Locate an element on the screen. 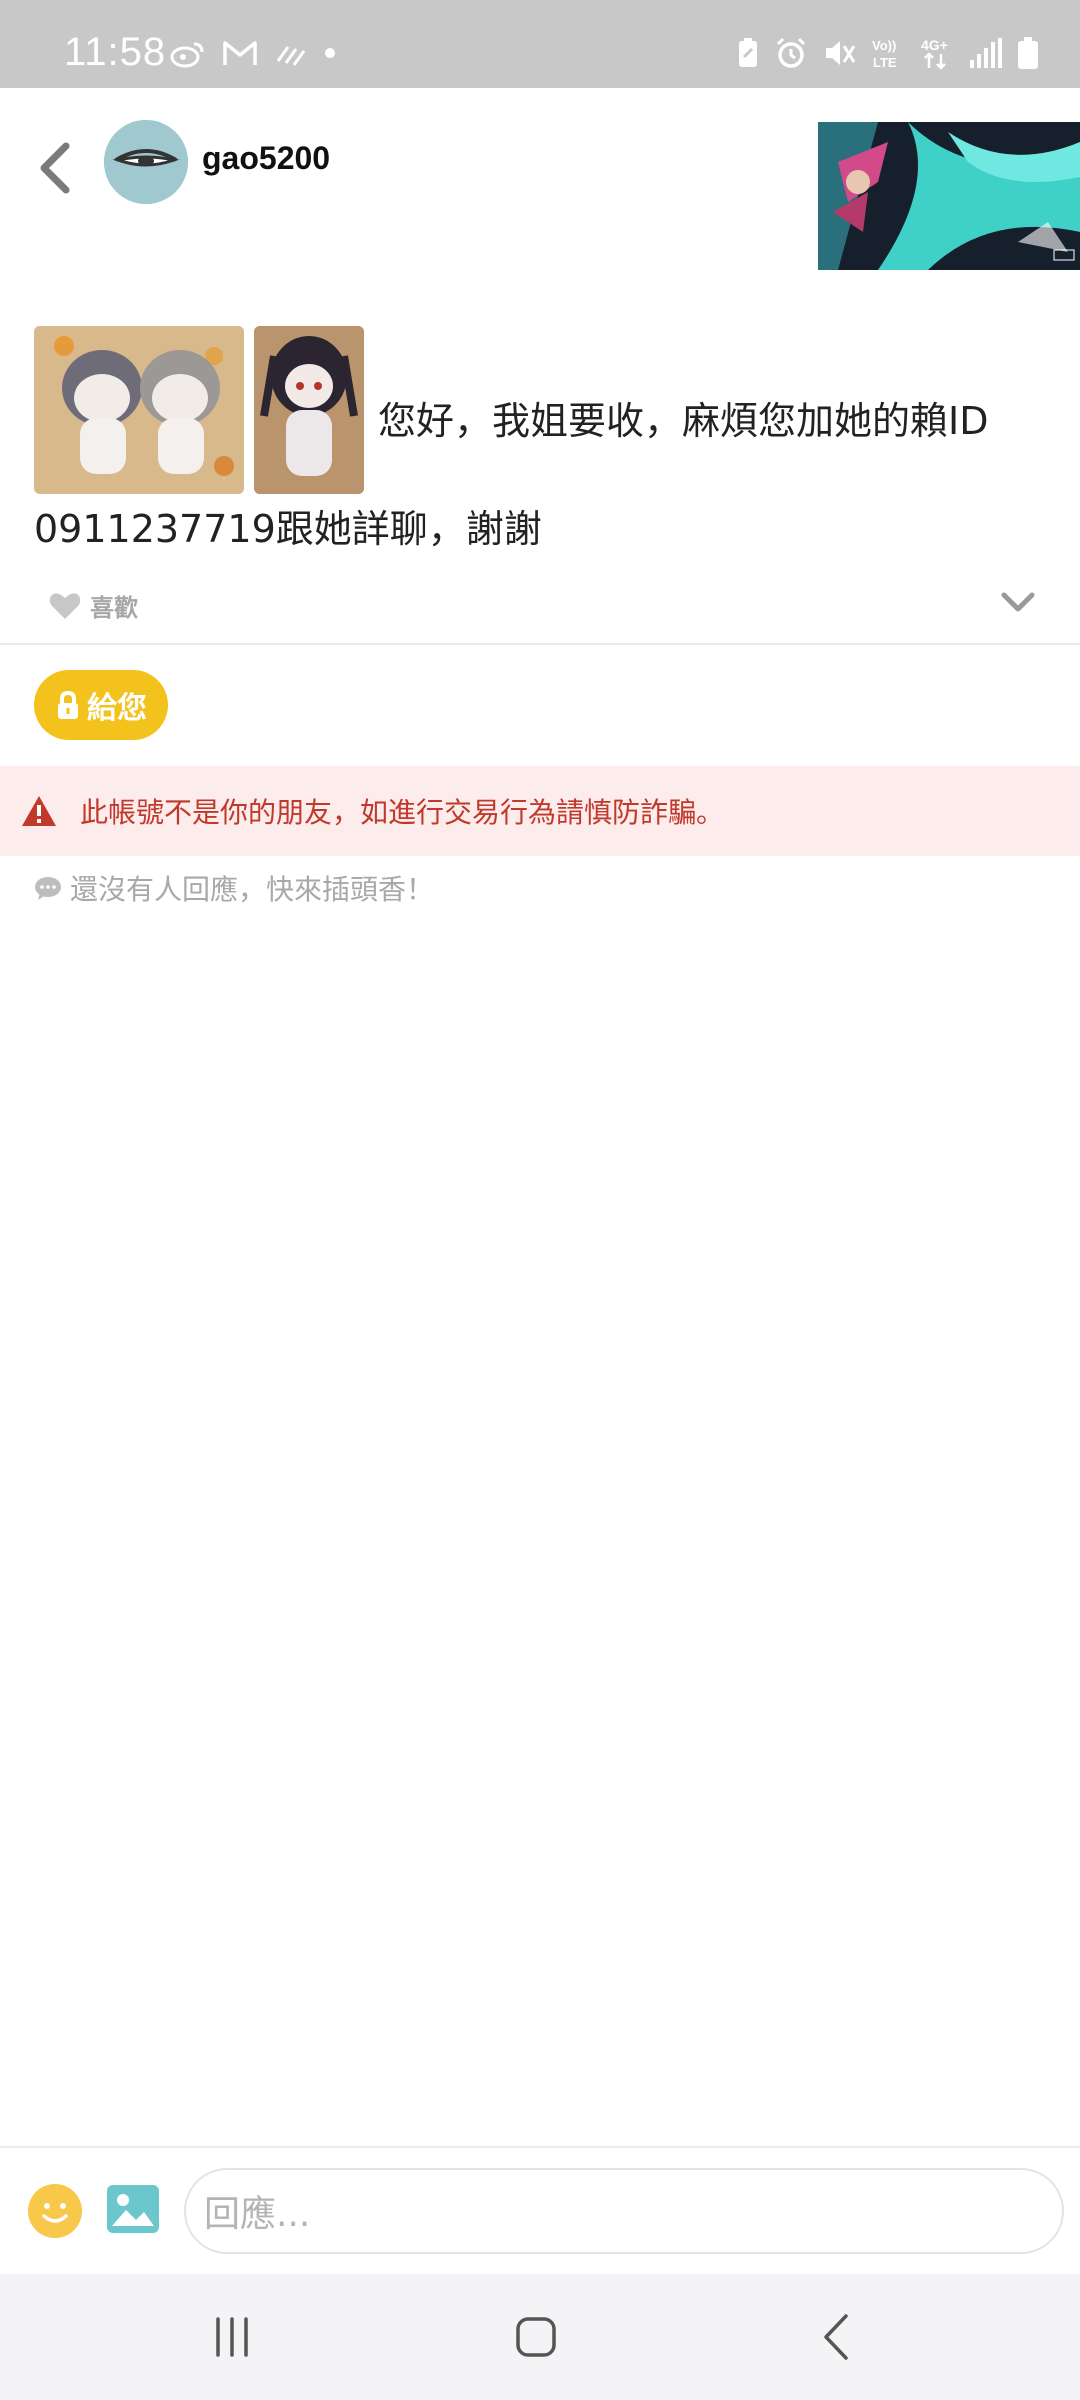 Image resolution: width=1080 pixels, height=2400 pixels. volte-icon: Vo)) LTE is located at coordinates (884, 54).